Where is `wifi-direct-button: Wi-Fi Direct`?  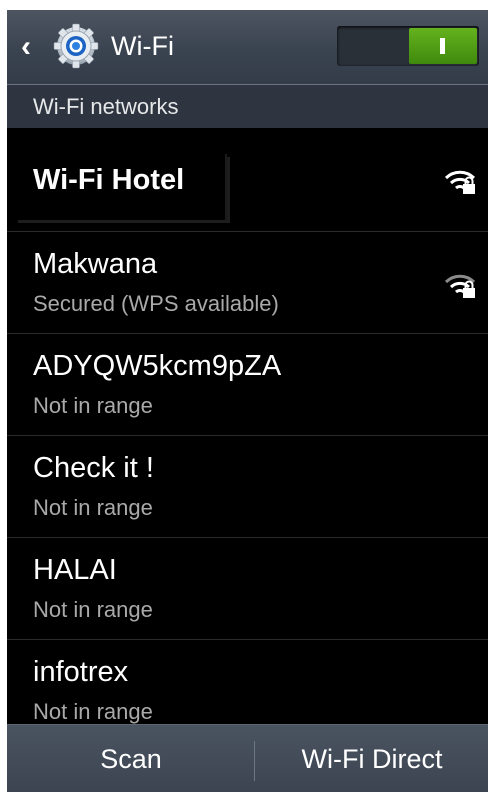 wifi-direct-button: Wi-Fi Direct is located at coordinates (372, 758).